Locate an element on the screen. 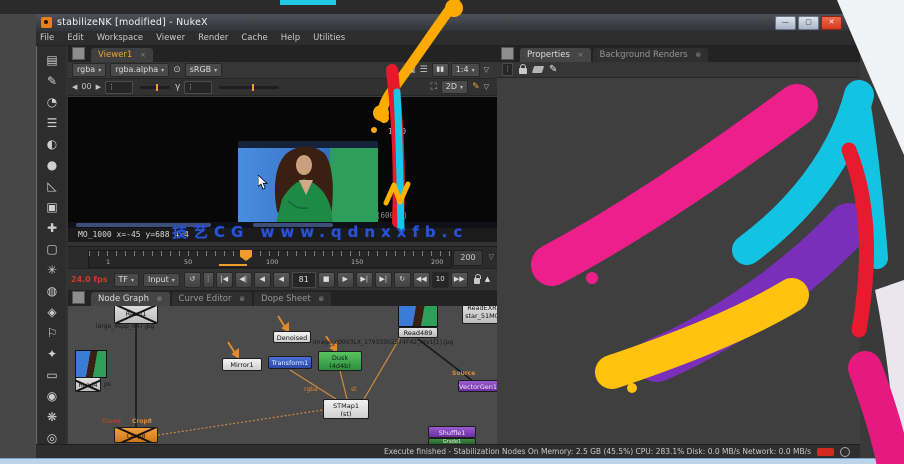 This screenshot has height=464, width=904. timeline: 1 50 100 150 200 200 ▽ is located at coordinates (282, 257).